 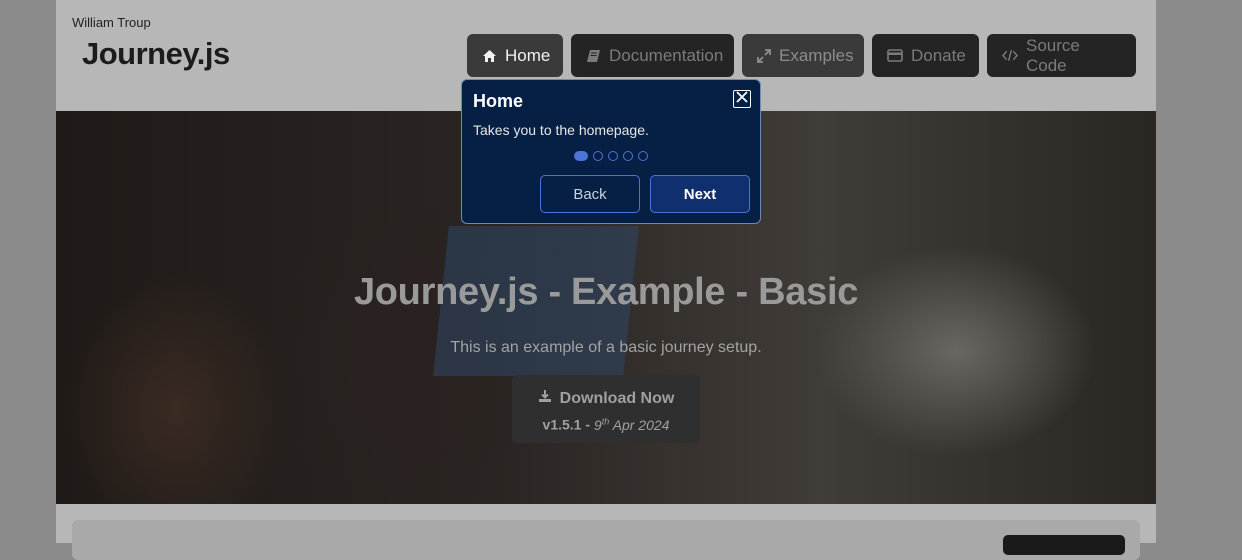 I want to click on nav-documentation-button: Documentation, so click(x=652, y=55).